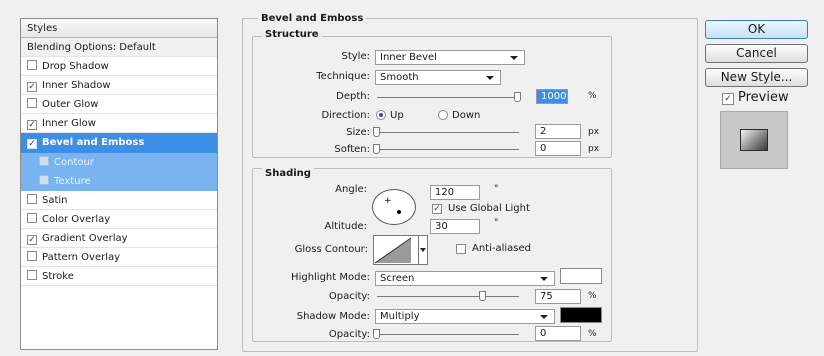 This screenshot has height=356, width=824. I want to click on style-item-inner-glow: ✓ Inner Glow, so click(119, 124).